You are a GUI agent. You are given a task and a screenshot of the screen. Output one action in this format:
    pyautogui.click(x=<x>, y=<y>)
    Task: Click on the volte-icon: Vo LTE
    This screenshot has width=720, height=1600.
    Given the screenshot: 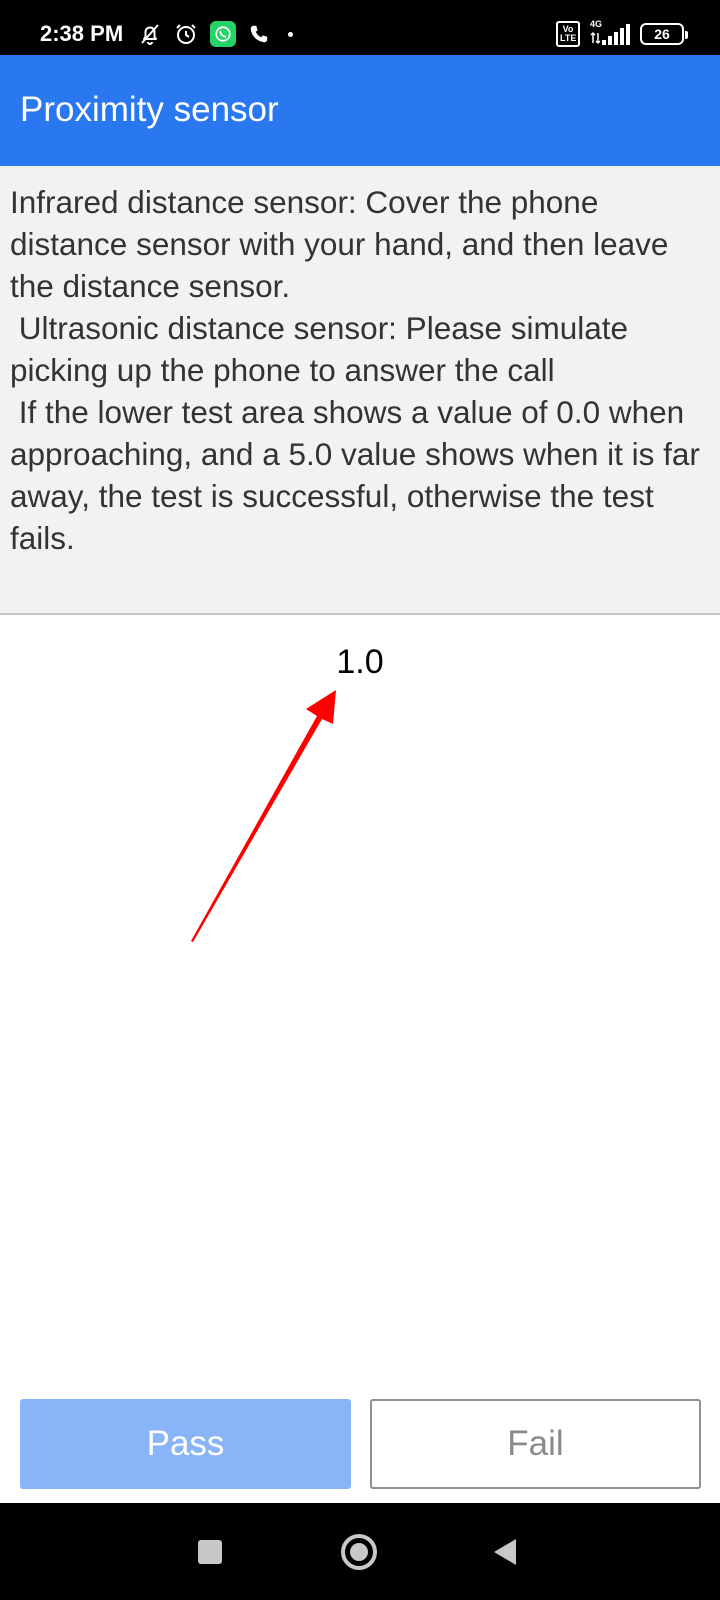 What is the action you would take?
    pyautogui.click(x=568, y=34)
    